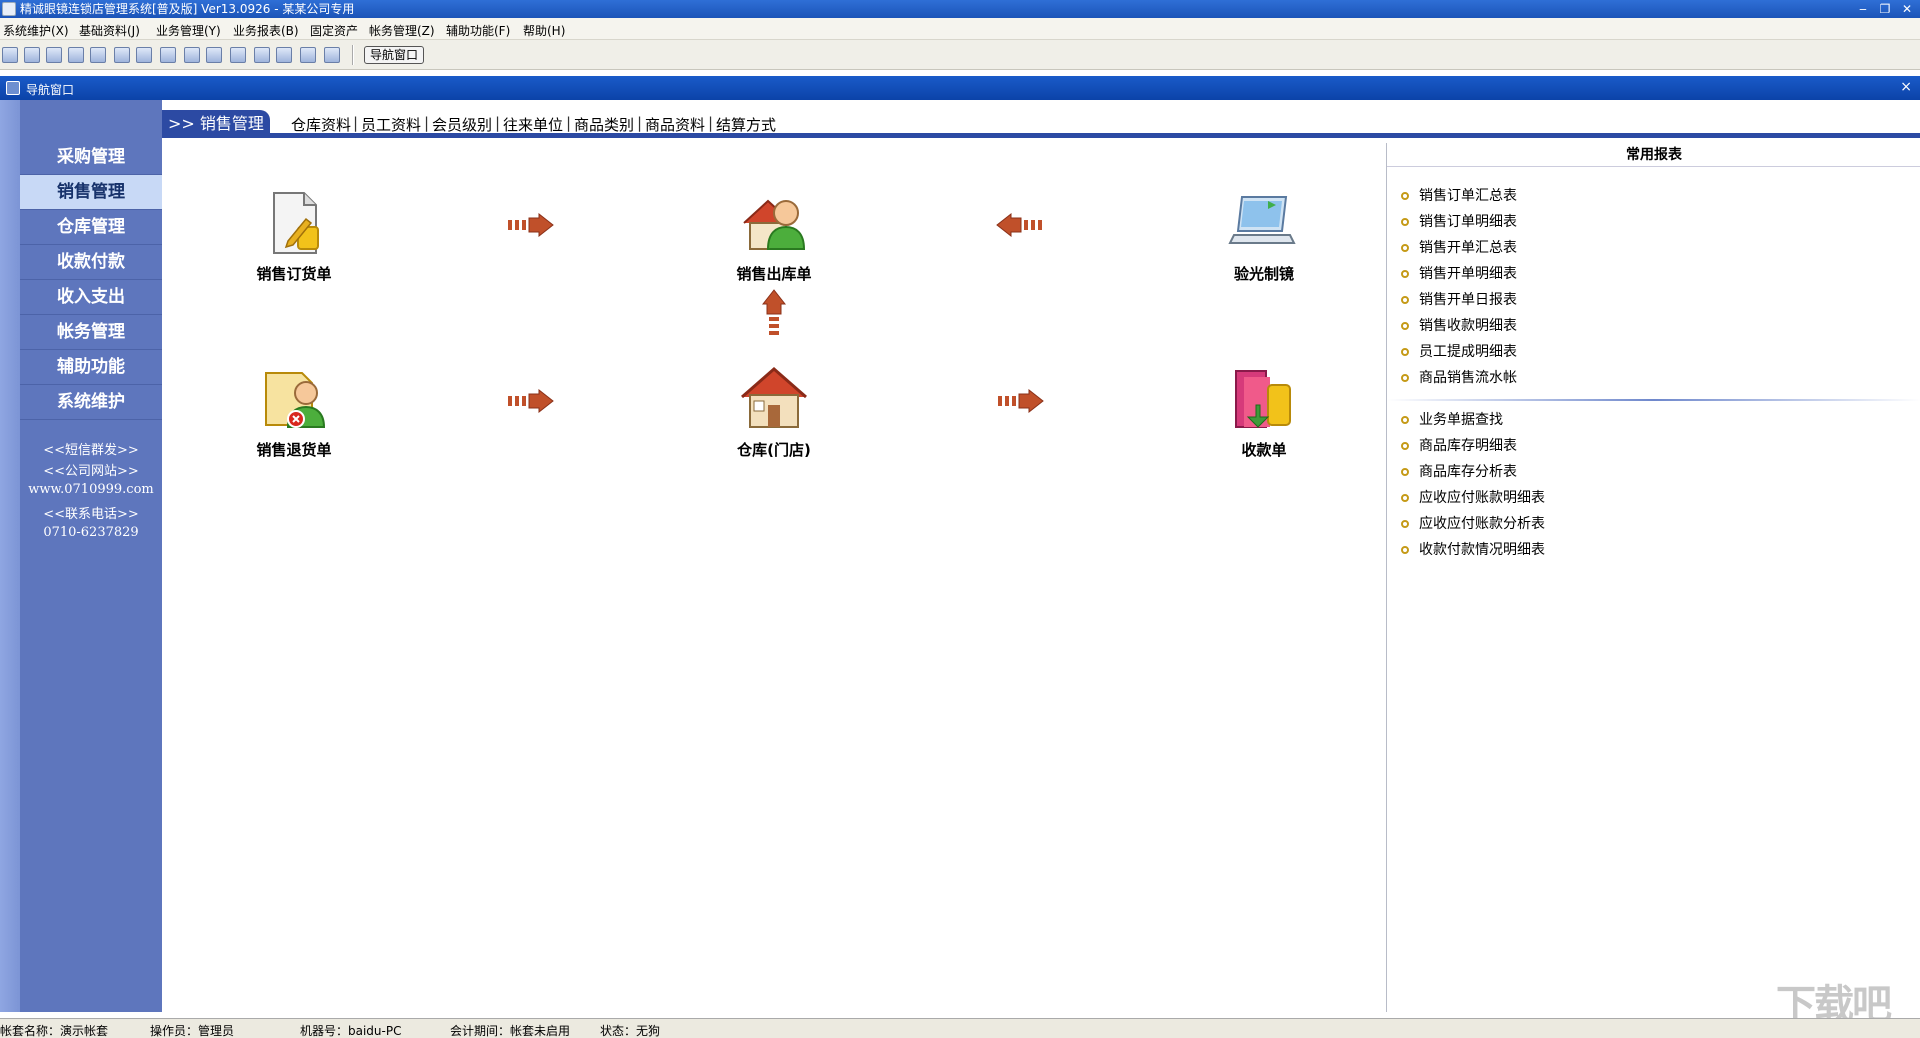  Describe the element at coordinates (188, 30) in the screenshot. I see `menu-business: 业务管理(Y)` at that location.